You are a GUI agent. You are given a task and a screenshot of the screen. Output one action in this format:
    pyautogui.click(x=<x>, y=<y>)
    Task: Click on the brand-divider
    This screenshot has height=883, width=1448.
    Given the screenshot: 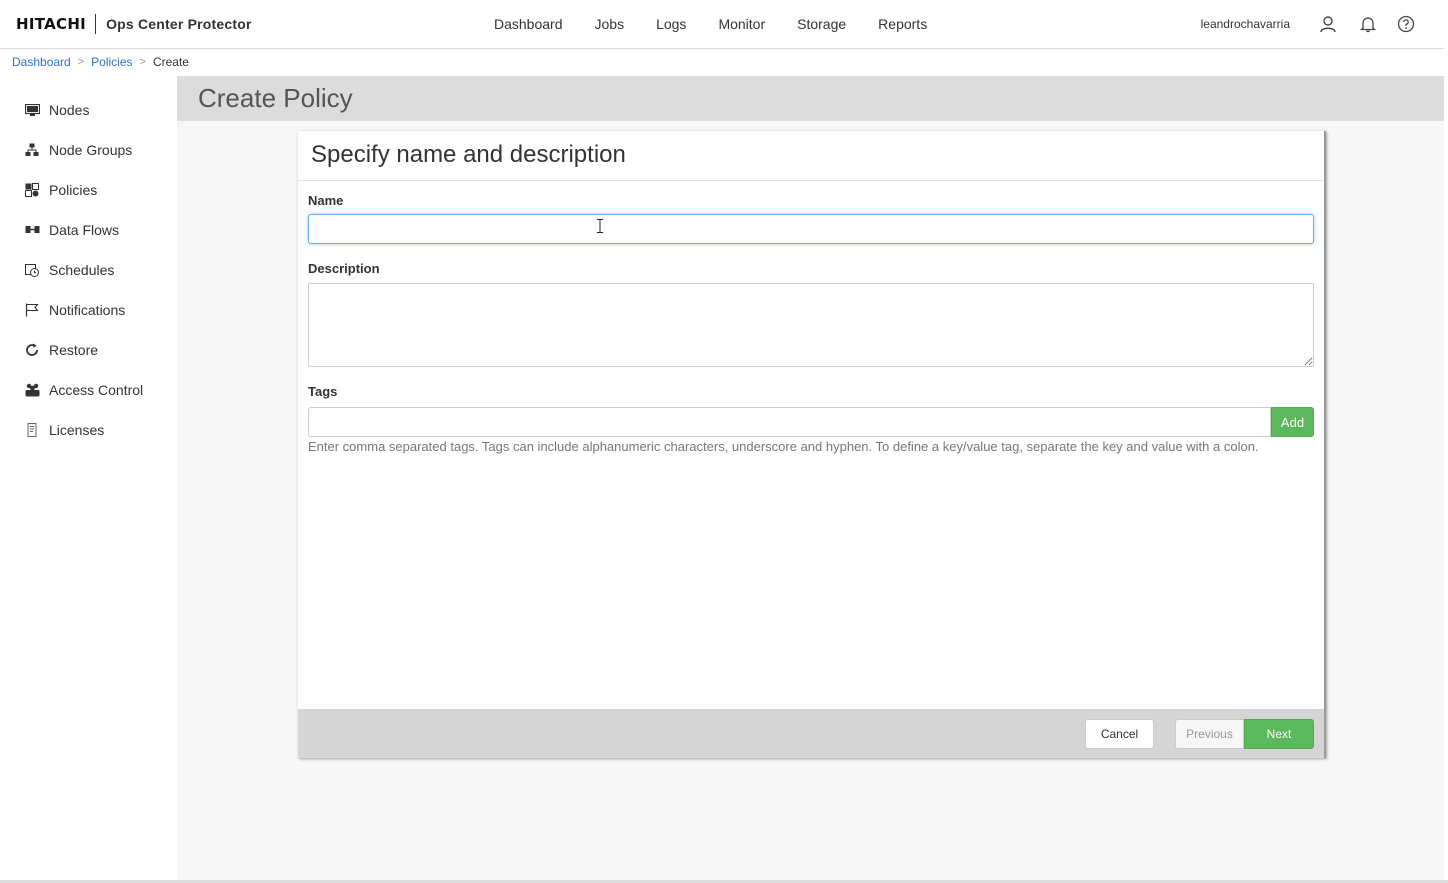 What is the action you would take?
    pyautogui.click(x=96, y=24)
    